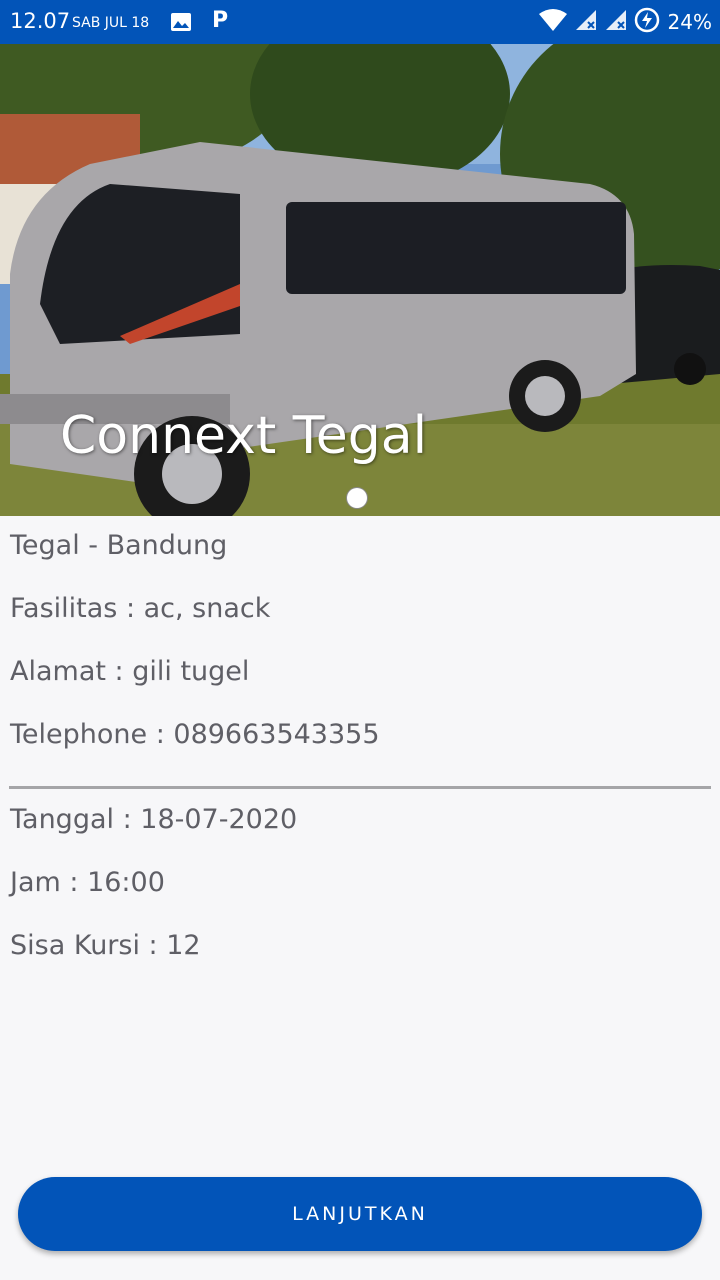 Image resolution: width=720 pixels, height=1280 pixels. Describe the element at coordinates (140, 608) in the screenshot. I see `facilities-text: Fasilitas : ac, snack` at that location.